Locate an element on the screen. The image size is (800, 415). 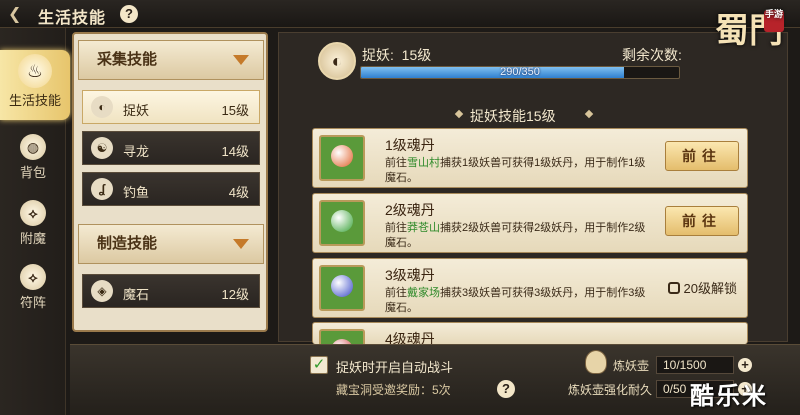
progress-label: 捉妖: 15级 is located at coordinates (396, 55).